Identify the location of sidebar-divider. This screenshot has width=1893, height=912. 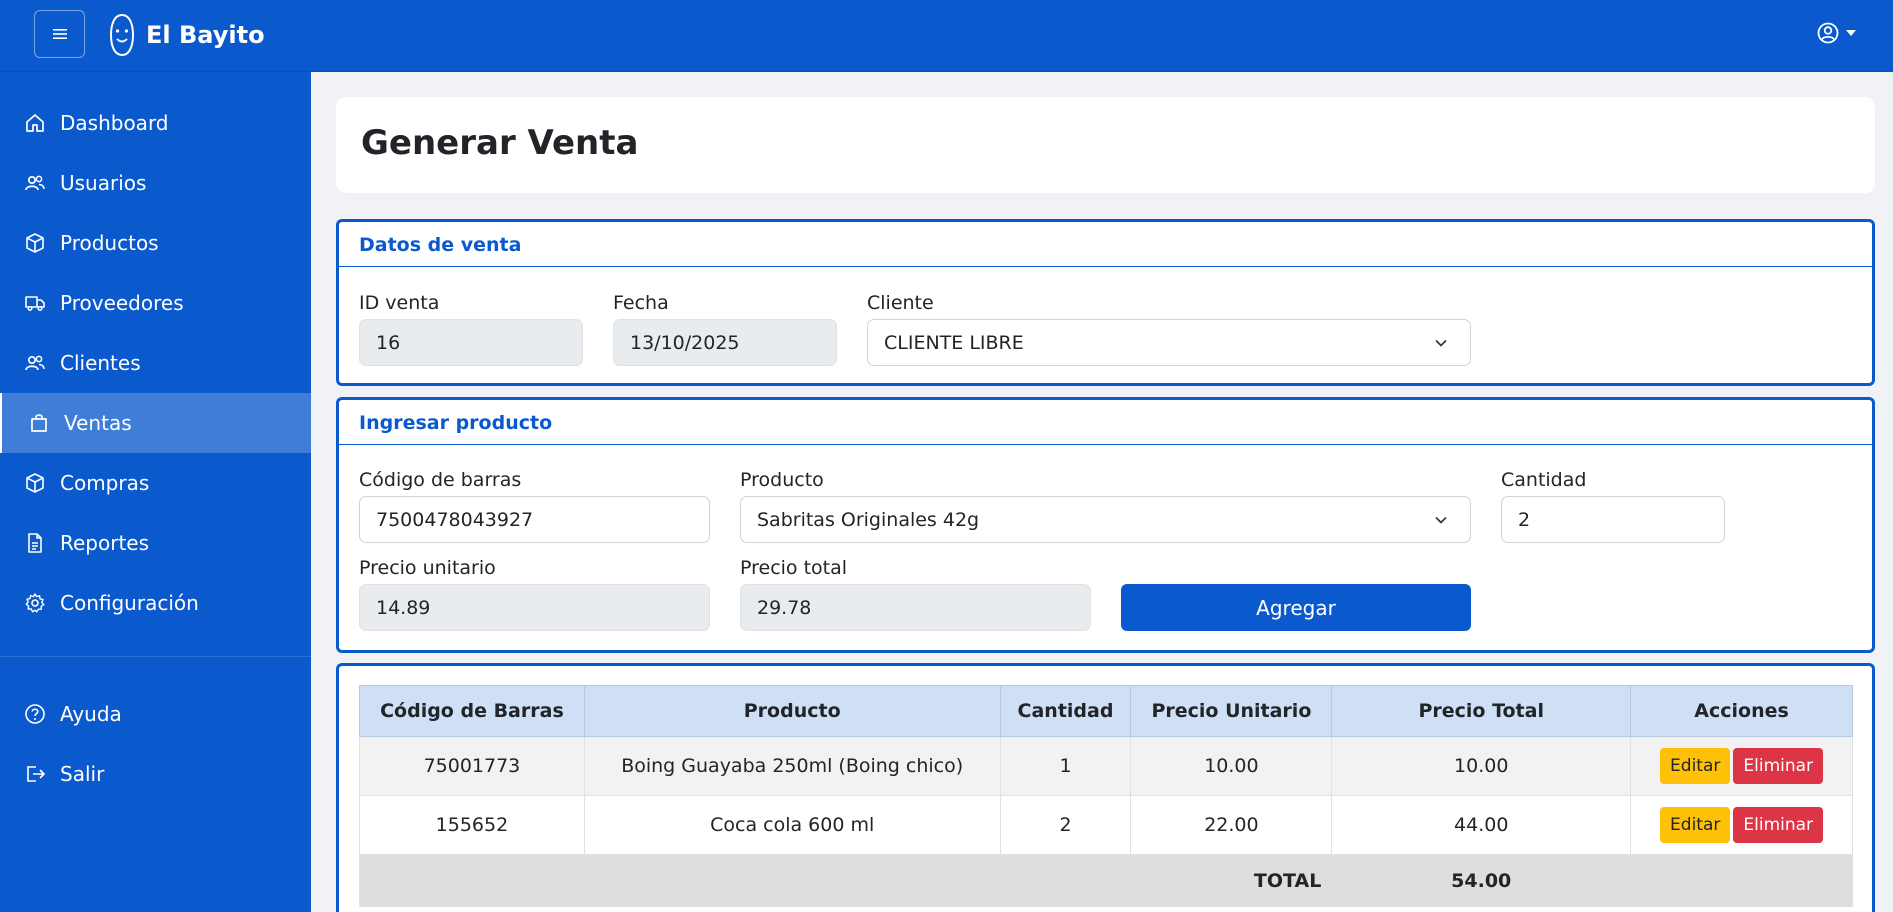
(155, 656).